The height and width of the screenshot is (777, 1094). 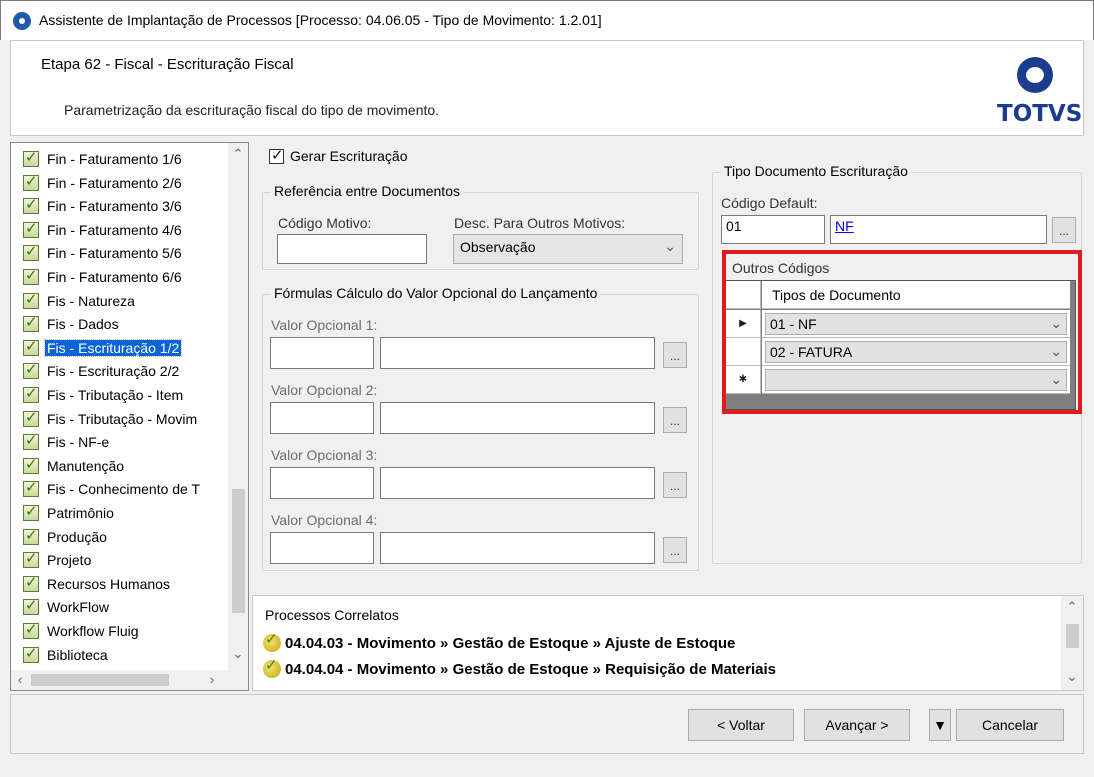 I want to click on tree-item: Biblioteca, so click(x=66, y=655).